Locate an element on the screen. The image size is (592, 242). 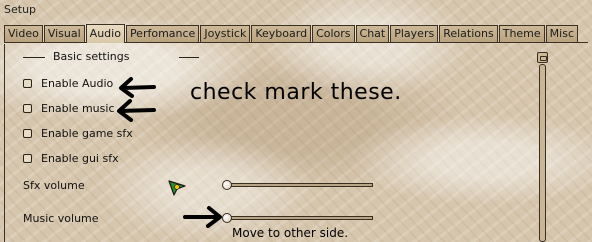
tab-joystick: Joystick is located at coordinates (225, 33).